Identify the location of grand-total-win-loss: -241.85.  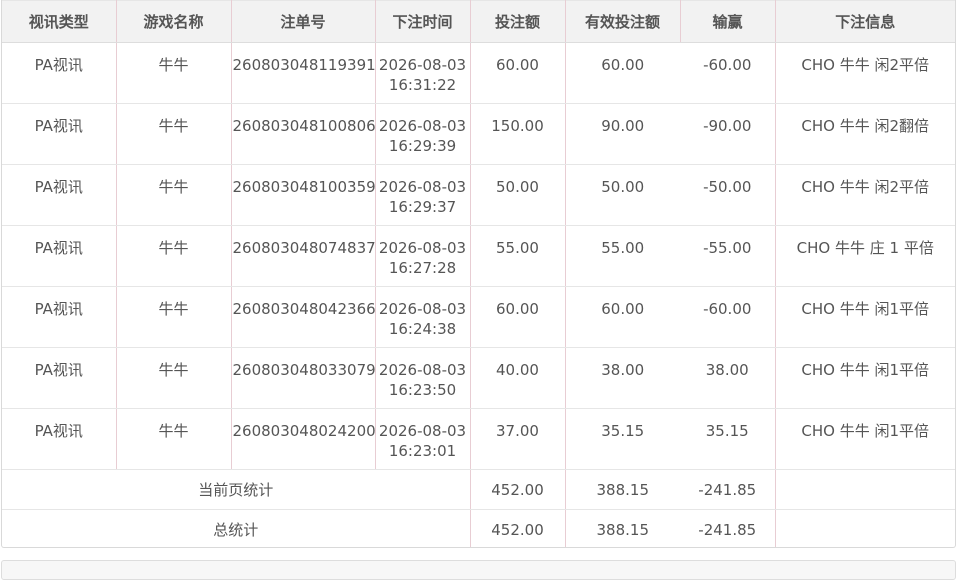
(727, 529).